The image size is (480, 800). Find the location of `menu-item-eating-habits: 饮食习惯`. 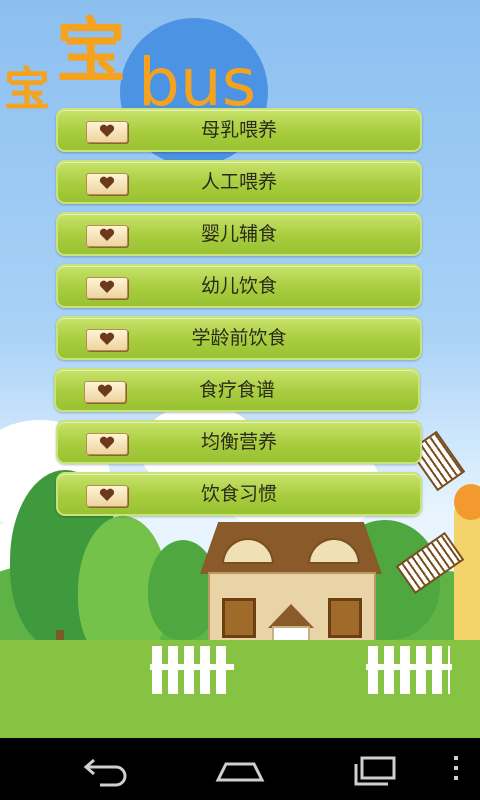

menu-item-eating-habits: 饮食习惯 is located at coordinates (239, 494).